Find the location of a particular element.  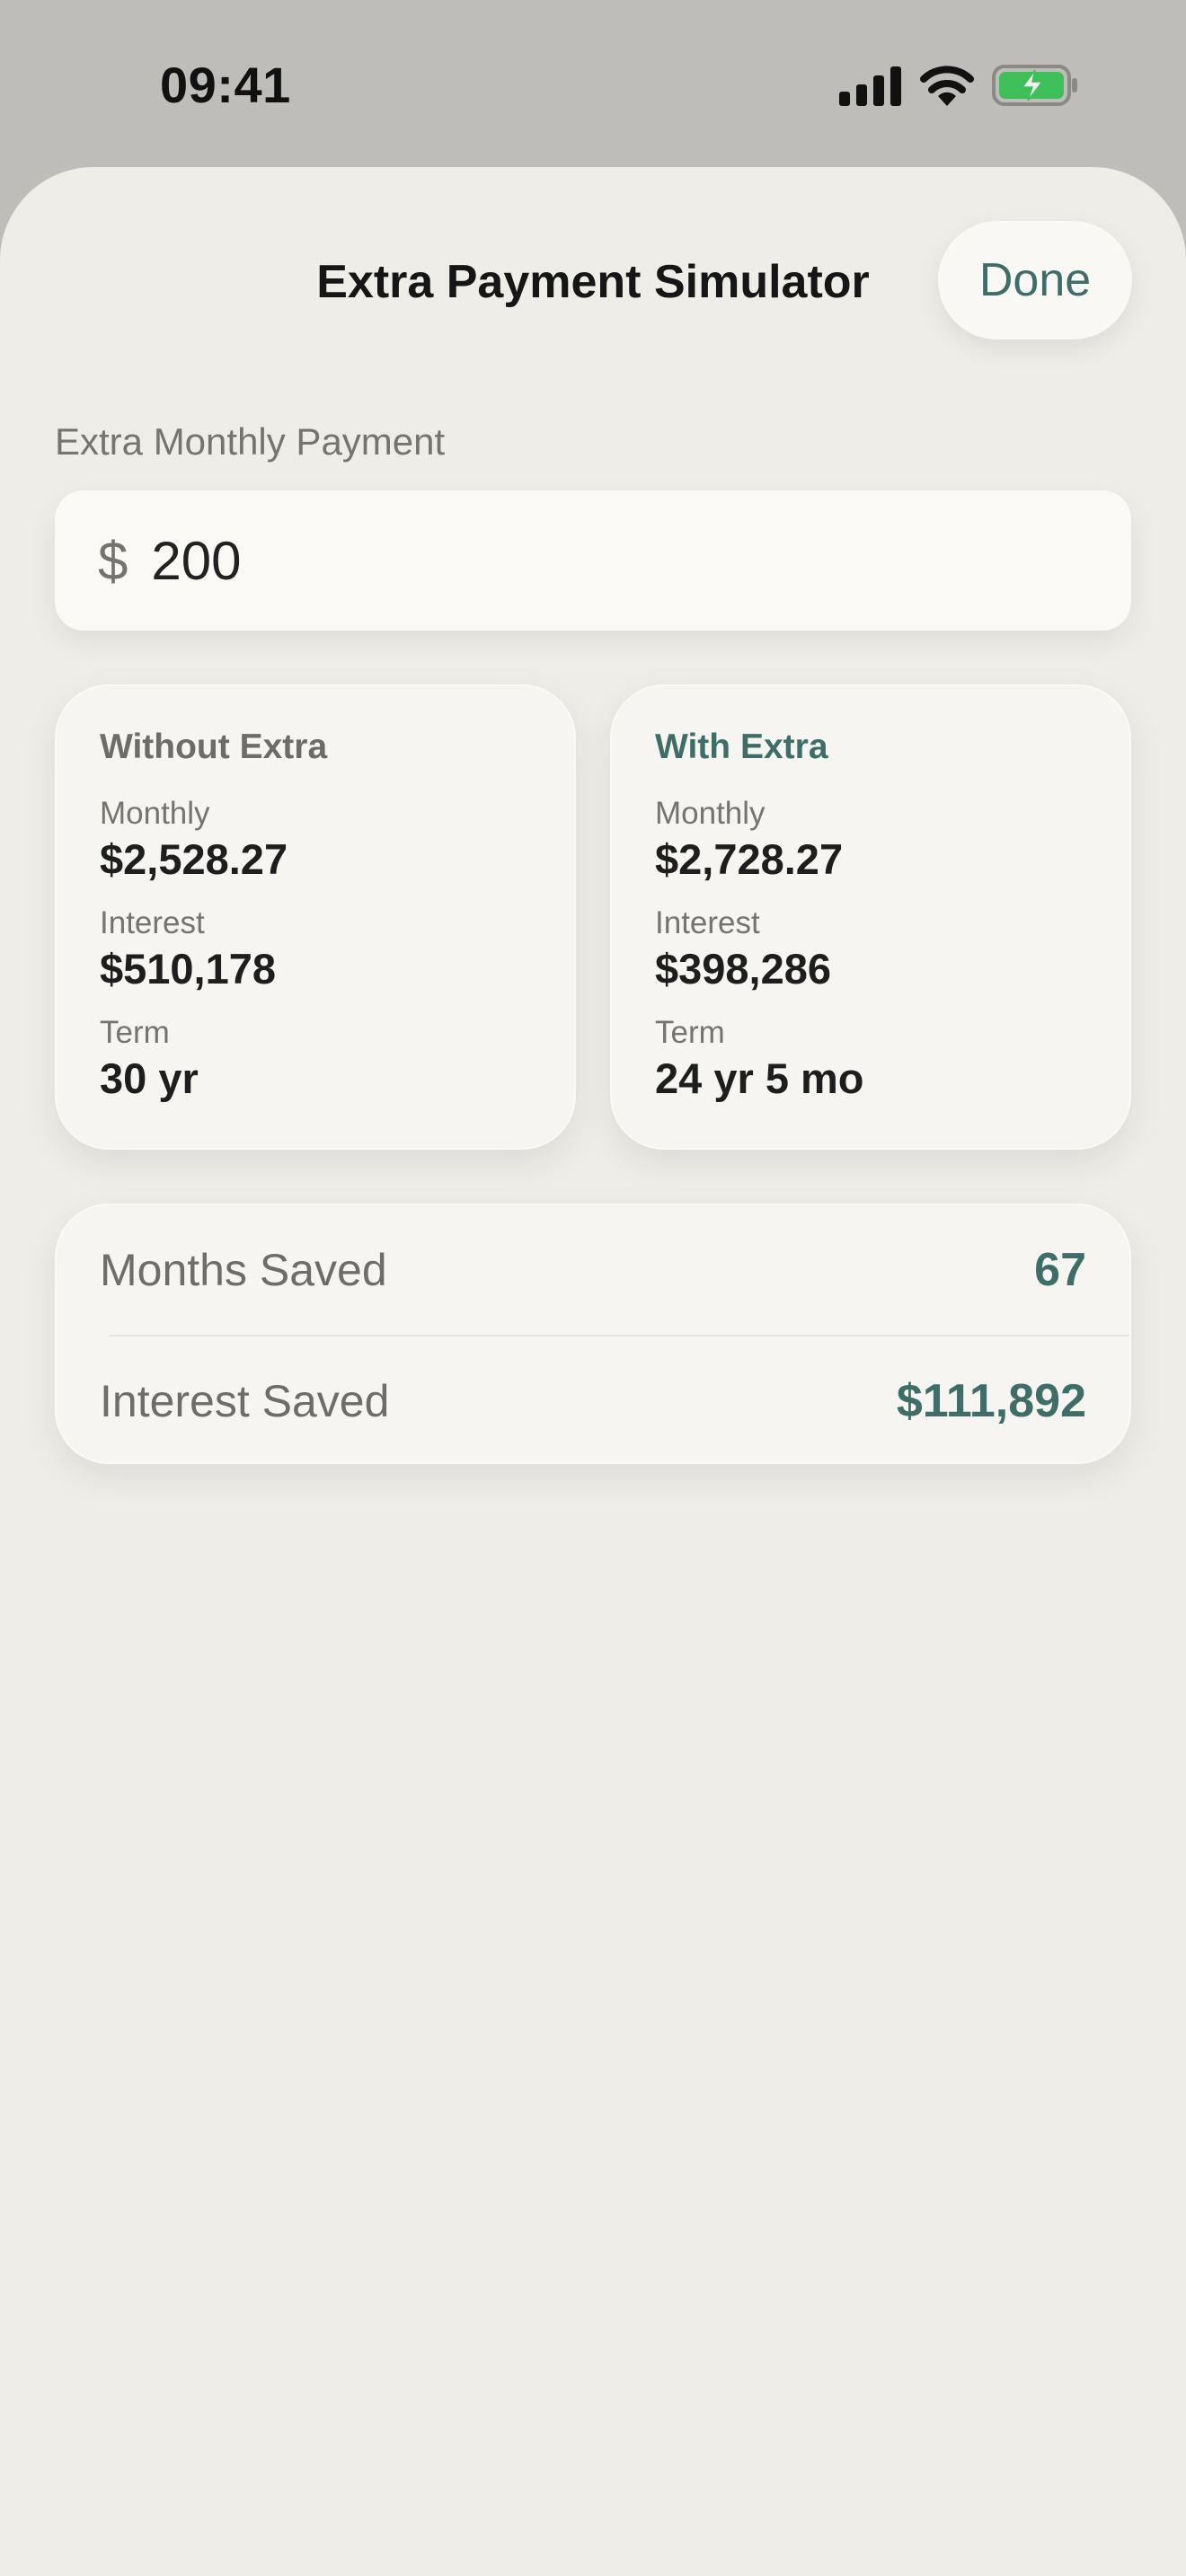

status-time: 09:41 is located at coordinates (225, 85).